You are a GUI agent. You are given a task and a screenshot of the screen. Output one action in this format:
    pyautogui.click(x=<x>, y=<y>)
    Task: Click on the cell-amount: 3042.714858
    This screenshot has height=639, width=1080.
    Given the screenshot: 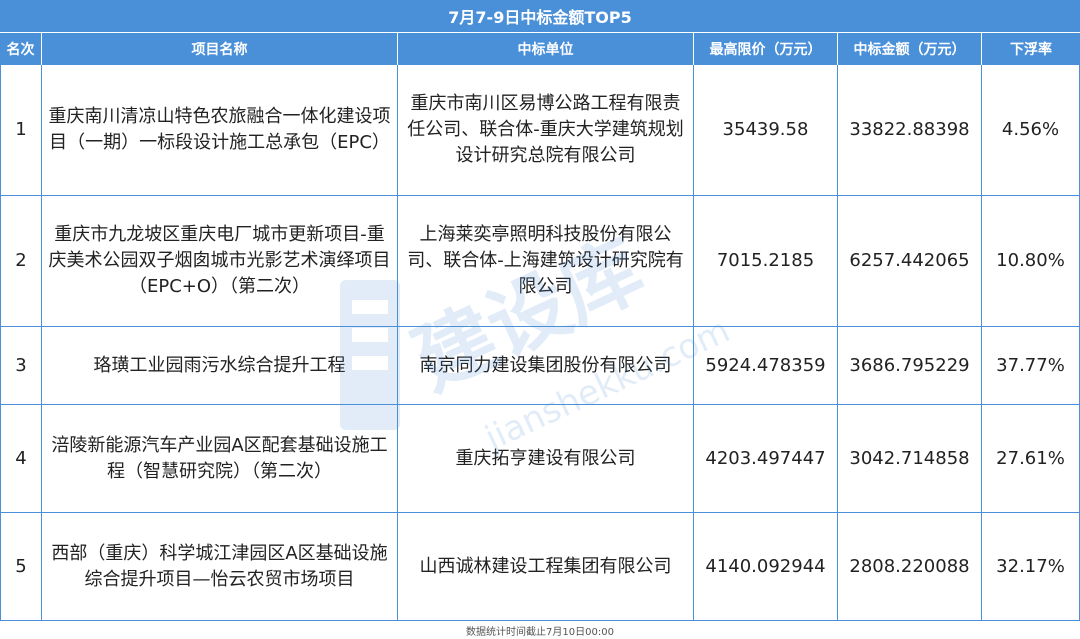 What is the action you would take?
    pyautogui.click(x=910, y=458)
    